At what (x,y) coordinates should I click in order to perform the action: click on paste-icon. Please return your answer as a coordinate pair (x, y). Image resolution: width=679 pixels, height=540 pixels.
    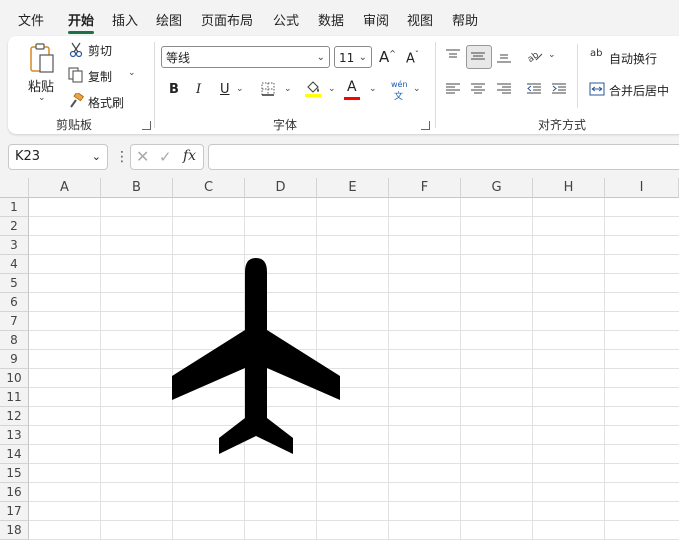
    Looking at the image, I should click on (42, 59).